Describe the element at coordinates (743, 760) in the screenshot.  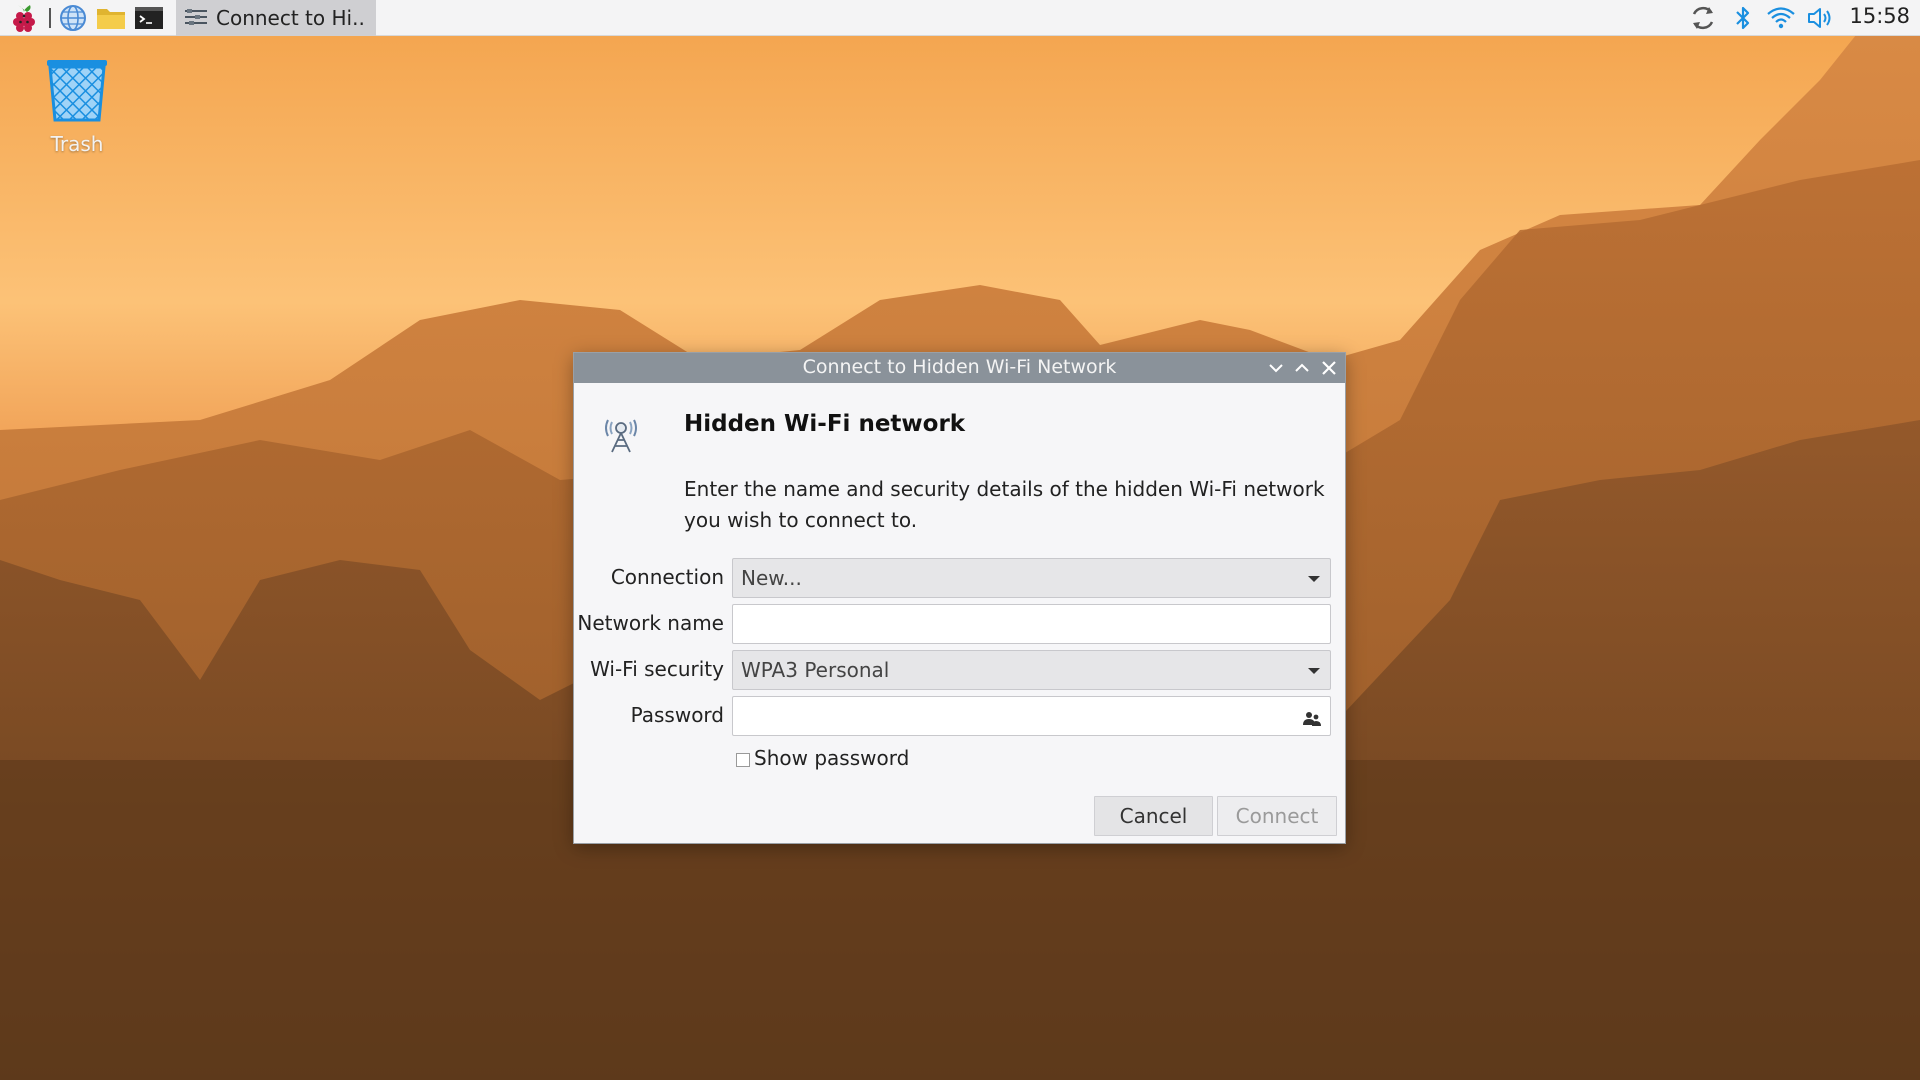
I see `show-password-checkbox` at that location.